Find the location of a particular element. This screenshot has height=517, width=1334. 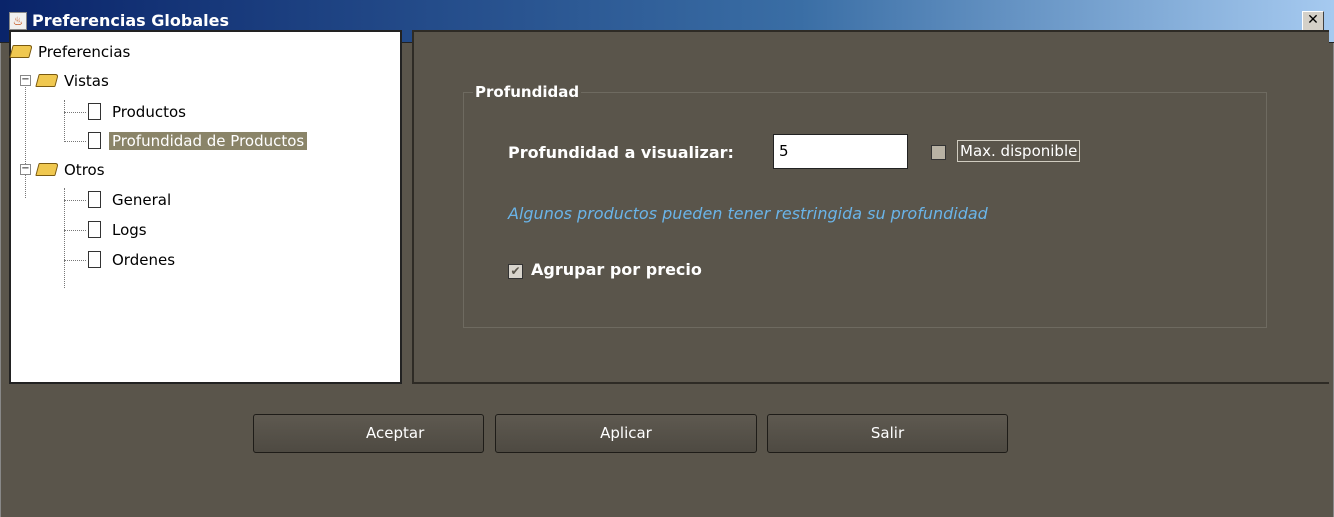

tree-item-ordenes: Ordenes is located at coordinates (133, 260).